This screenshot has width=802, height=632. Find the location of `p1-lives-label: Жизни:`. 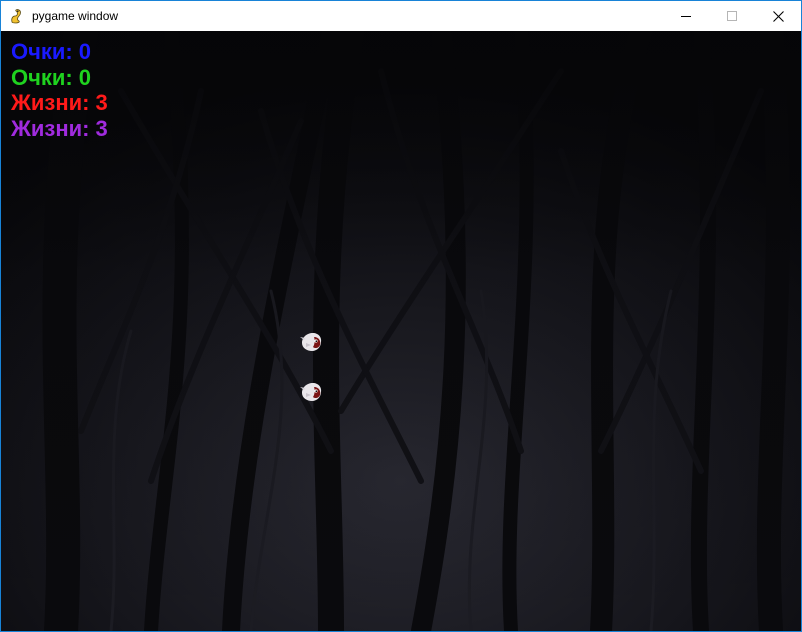

p1-lives-label: Жизни: is located at coordinates (50, 102).